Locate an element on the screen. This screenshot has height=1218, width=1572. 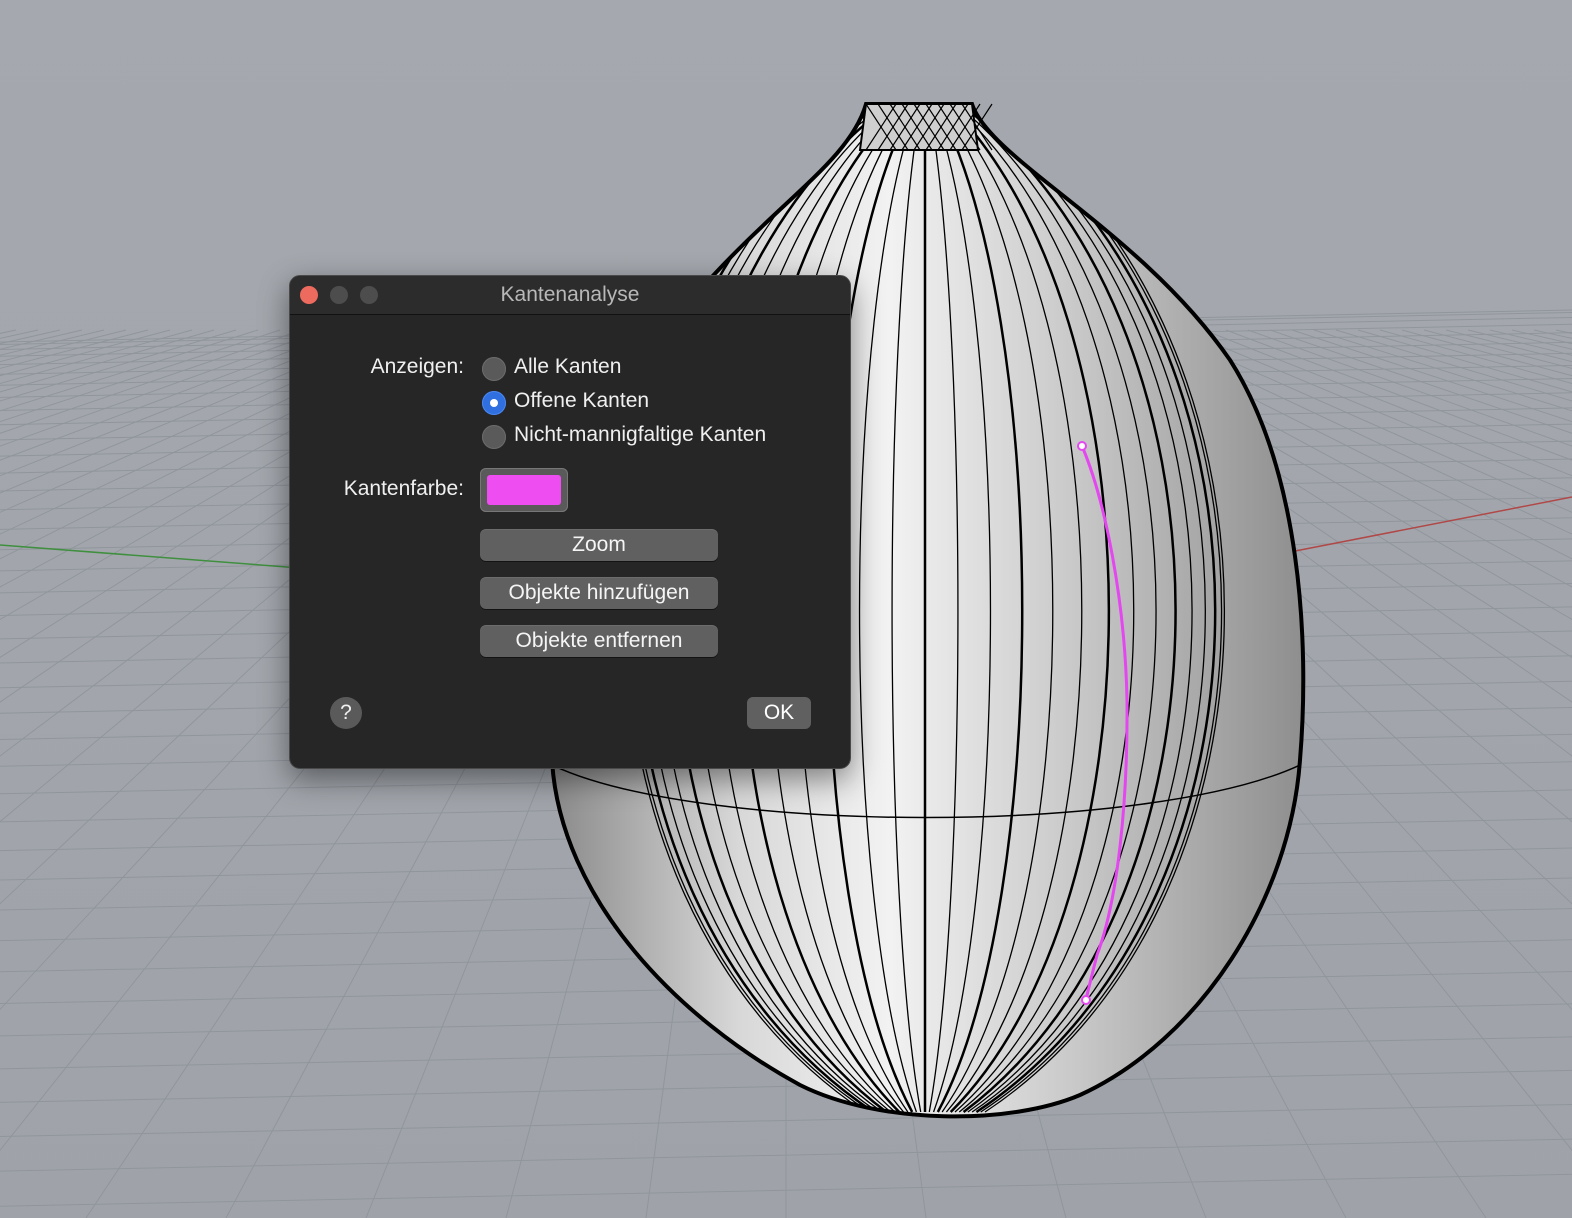
dialog-titlebar: Kantenanalyse is located at coordinates (570, 295).